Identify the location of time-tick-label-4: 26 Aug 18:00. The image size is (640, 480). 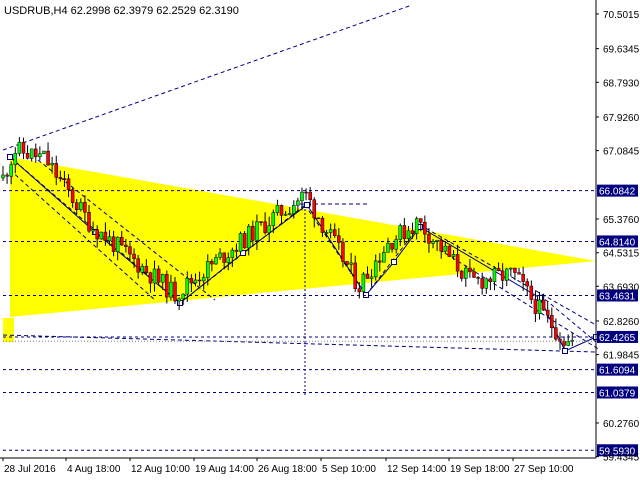
(287, 469).